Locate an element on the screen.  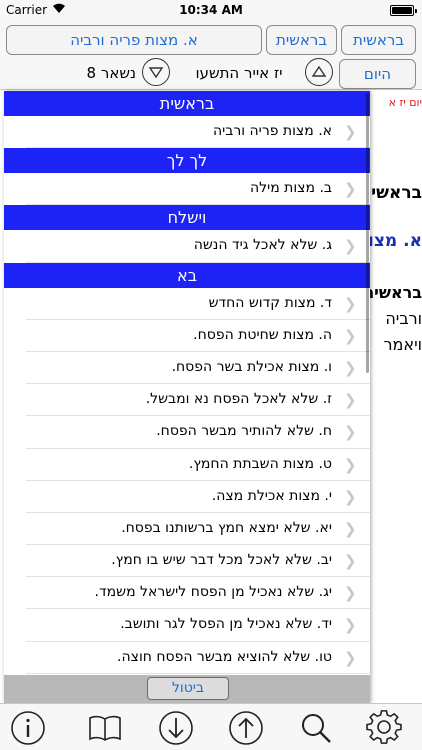
list-item: ❯ יד. שלא נאכיל מן הפסל לגר ותושב. is located at coordinates (198, 625).